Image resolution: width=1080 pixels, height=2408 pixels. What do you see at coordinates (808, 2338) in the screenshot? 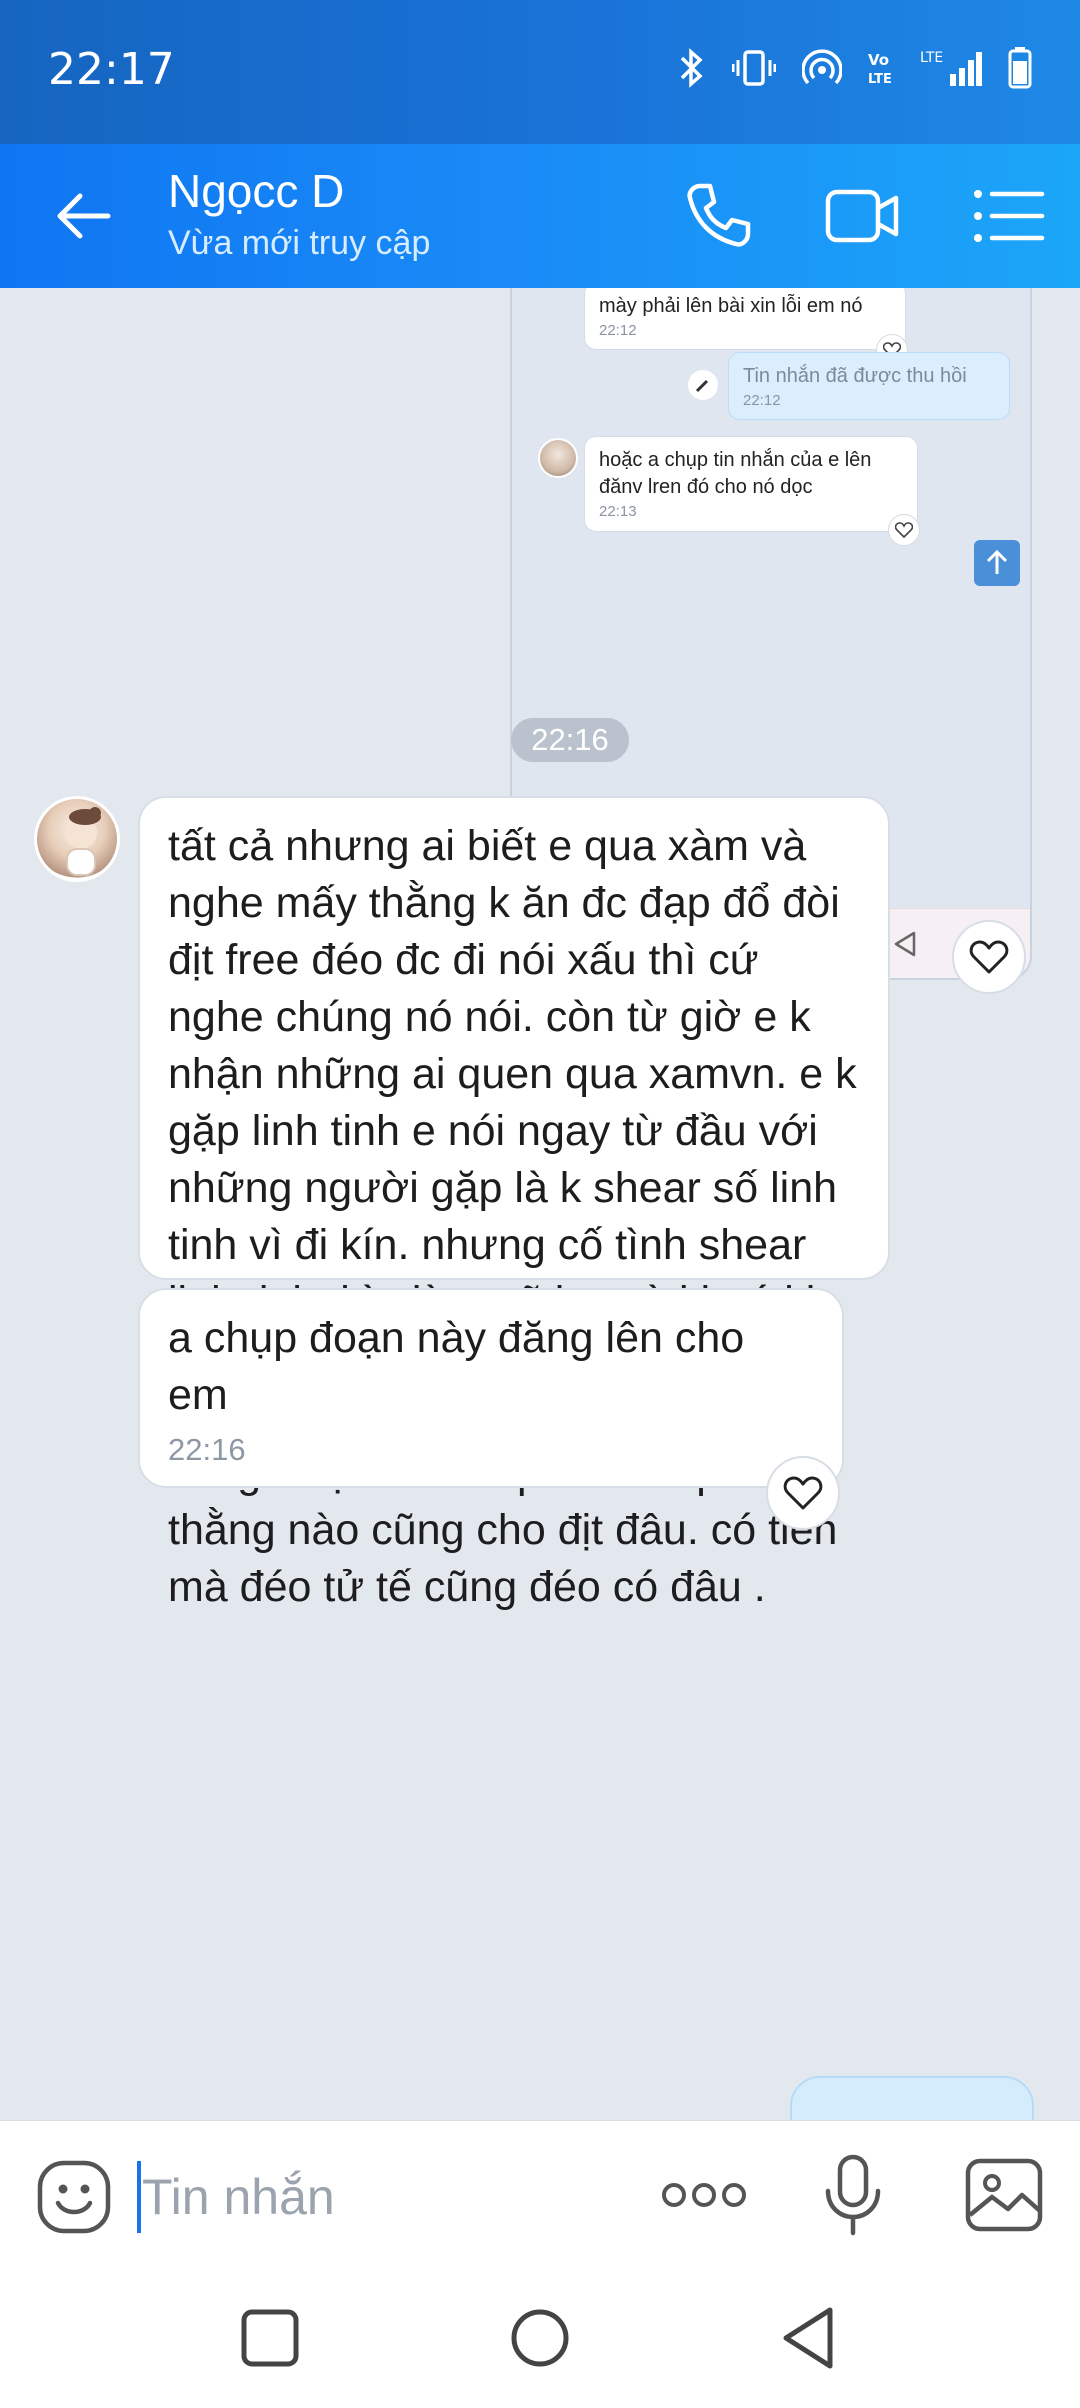
I see `back-icon` at bounding box center [808, 2338].